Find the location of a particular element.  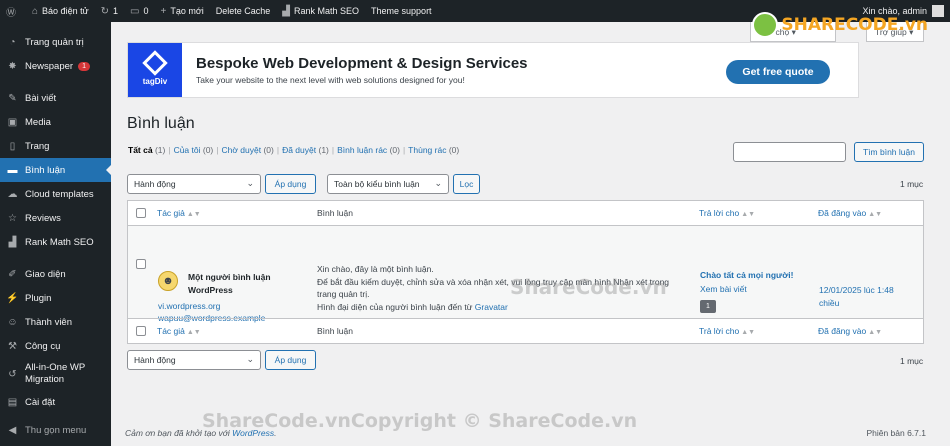

apply-bulk-action-button-bottom: Áp dụng is located at coordinates (290, 360).